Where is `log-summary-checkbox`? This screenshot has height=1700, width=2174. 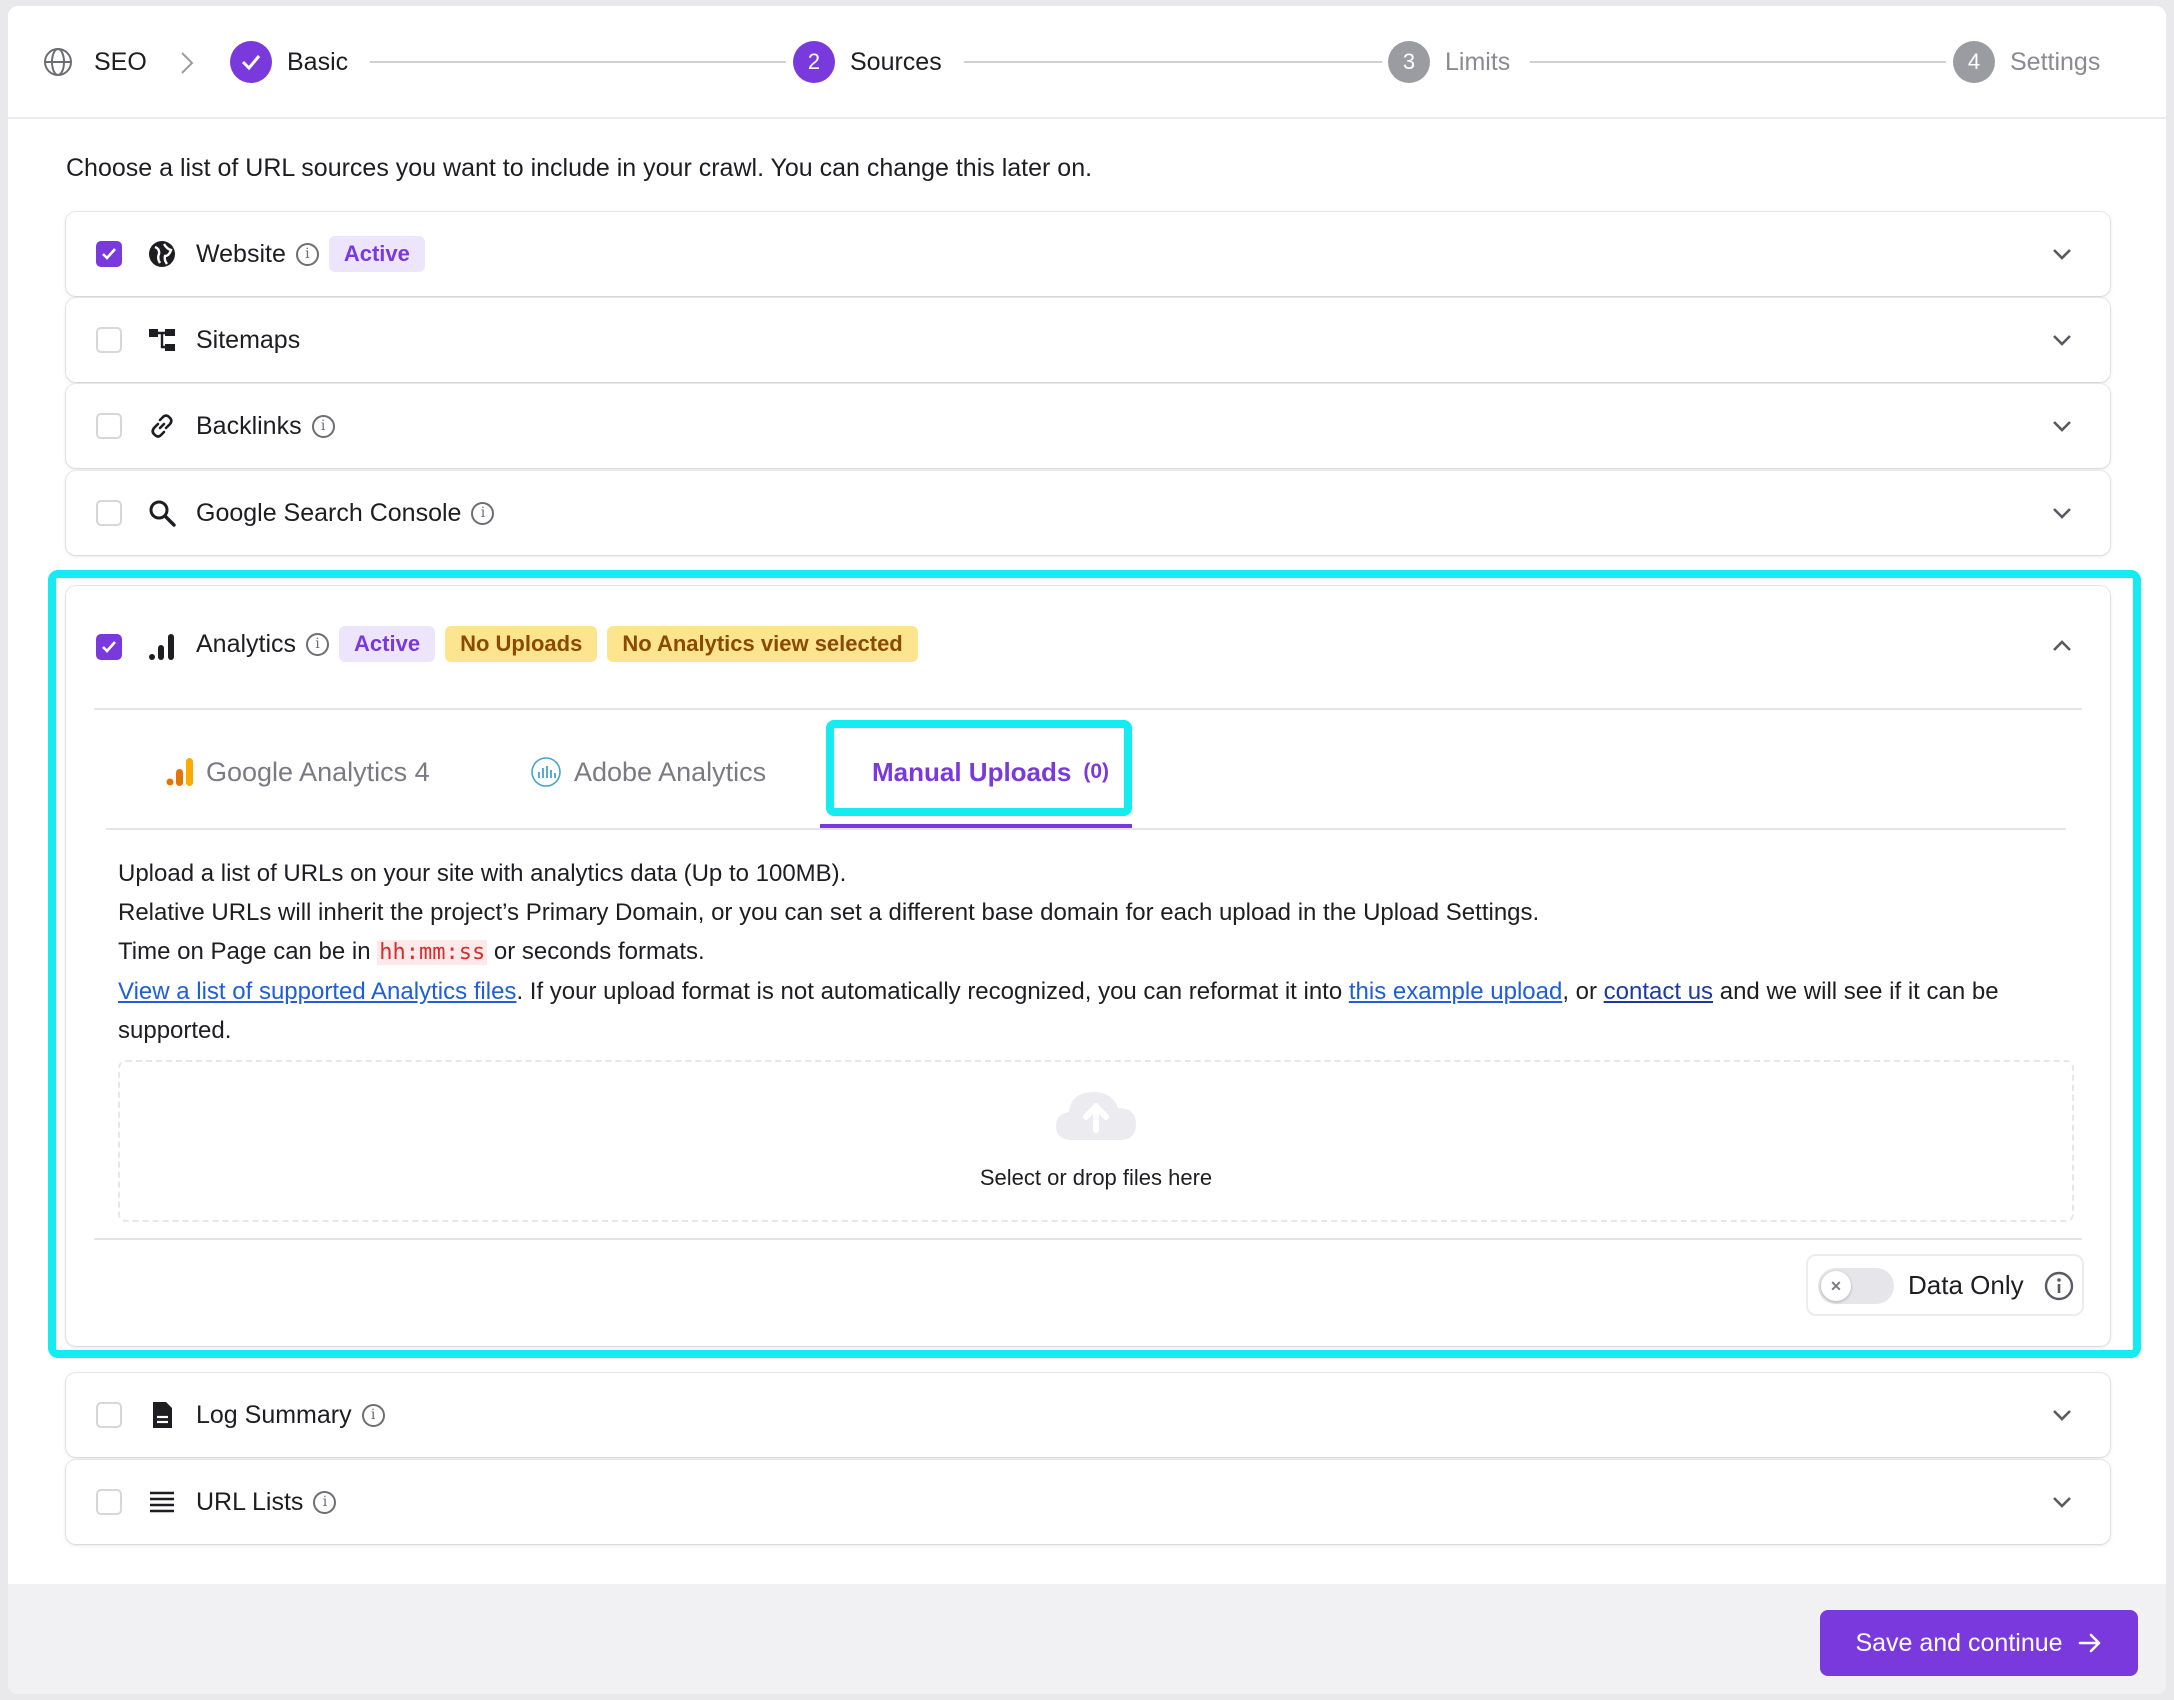
log-summary-checkbox is located at coordinates (109, 1415).